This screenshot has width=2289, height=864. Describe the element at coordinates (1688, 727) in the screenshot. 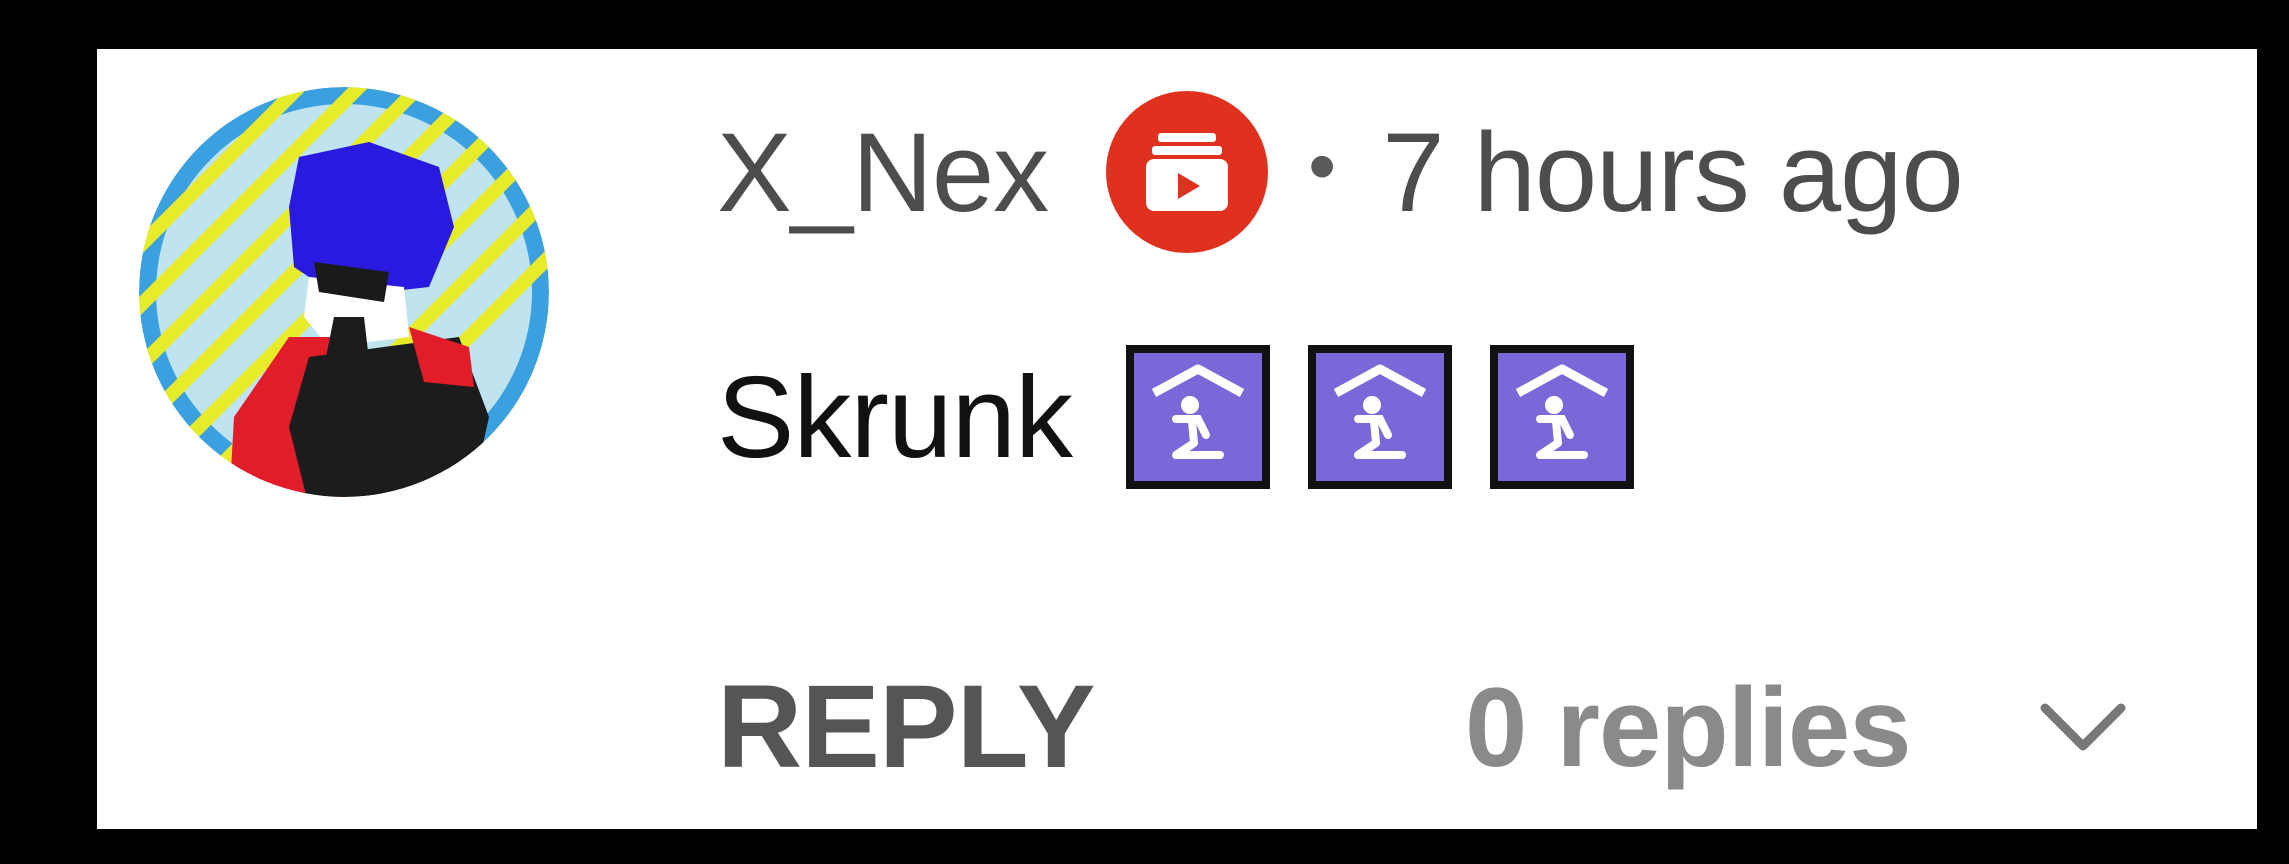

I see `replies-count: 0 replies` at that location.